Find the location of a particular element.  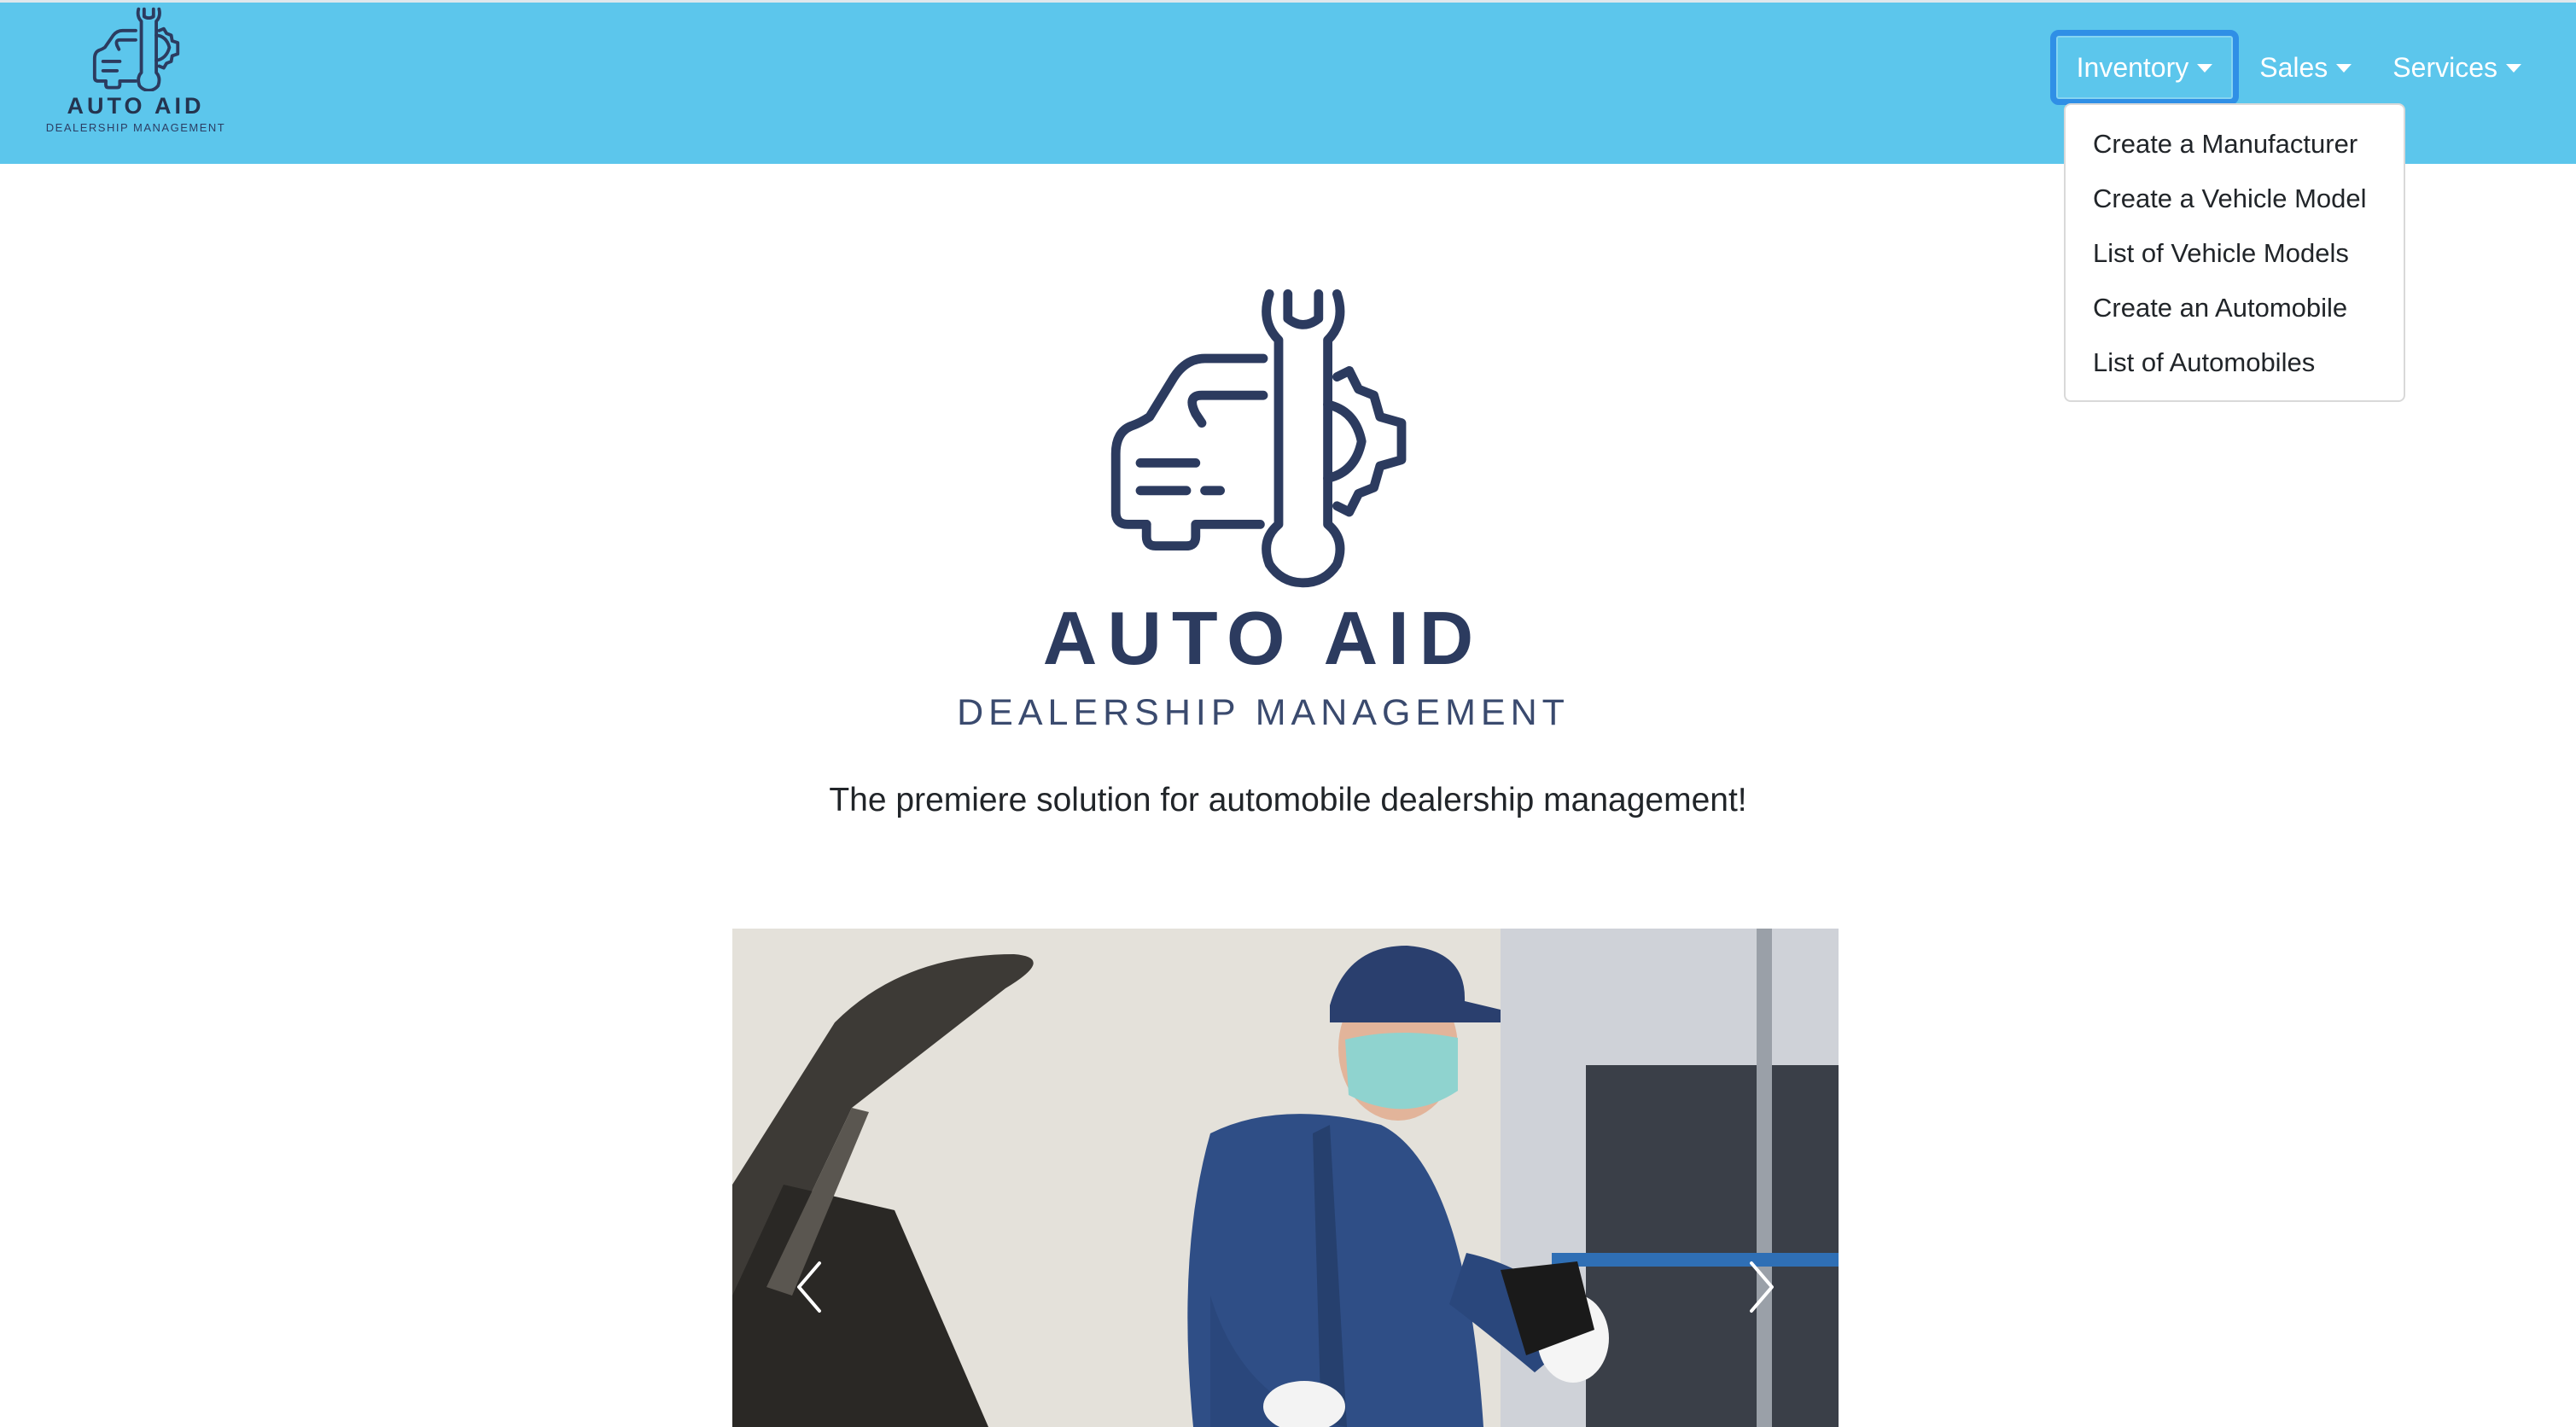

dropdown-item-create-vehicle-model: Create a Vehicle Model is located at coordinates (2235, 199).